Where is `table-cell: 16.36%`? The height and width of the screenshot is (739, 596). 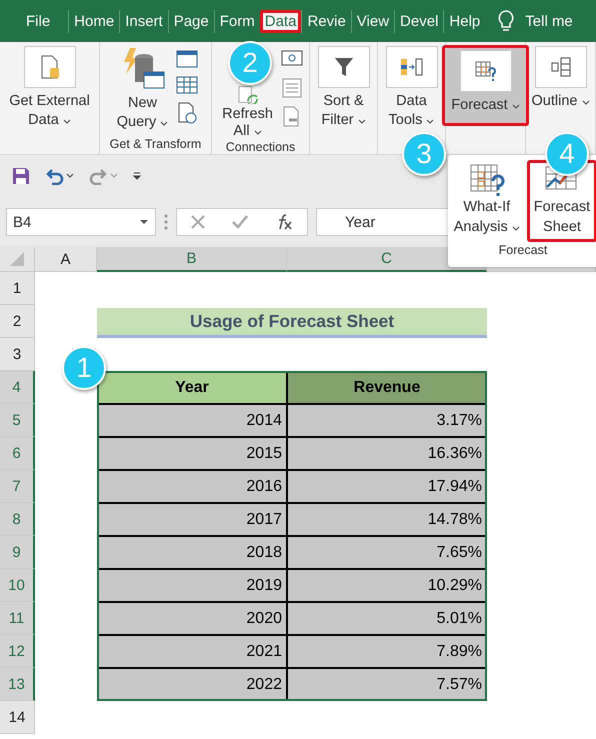 table-cell: 16.36% is located at coordinates (387, 453).